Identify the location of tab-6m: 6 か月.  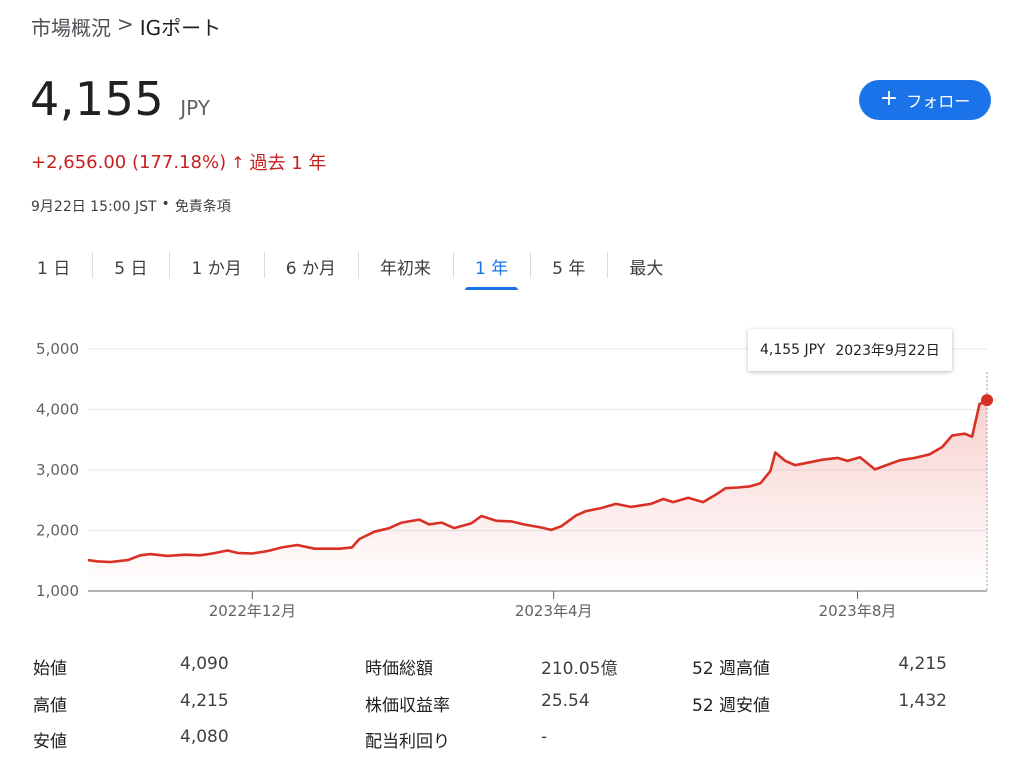
(310, 266).